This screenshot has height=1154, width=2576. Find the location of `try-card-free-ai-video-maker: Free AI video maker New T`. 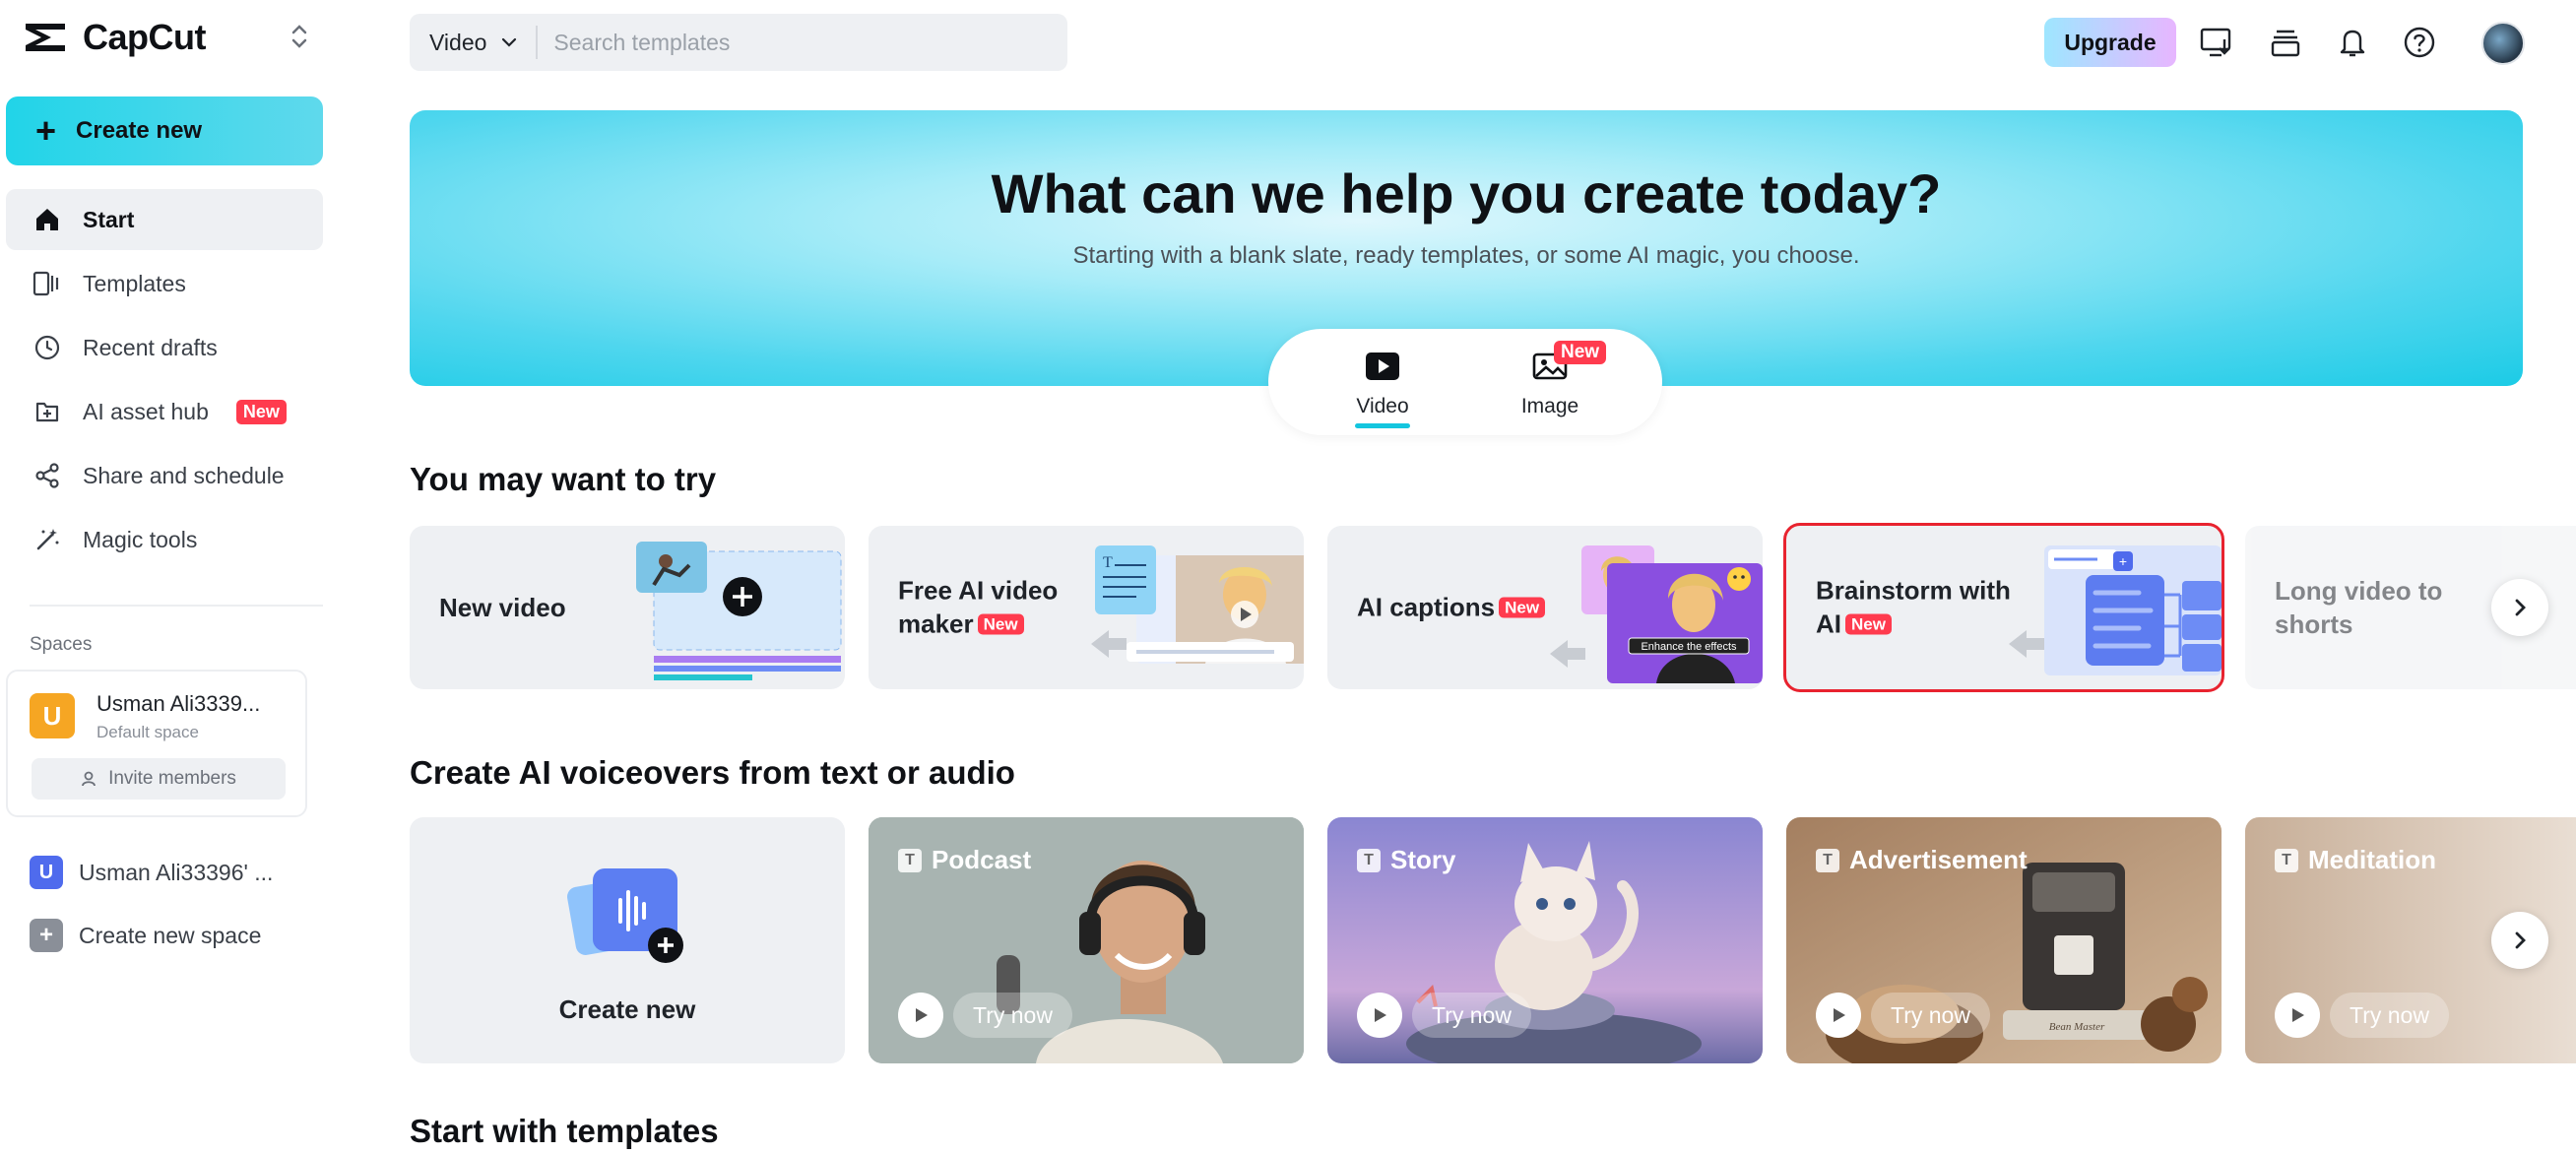

try-card-free-ai-video-maker: Free AI video maker New T is located at coordinates (1086, 607).